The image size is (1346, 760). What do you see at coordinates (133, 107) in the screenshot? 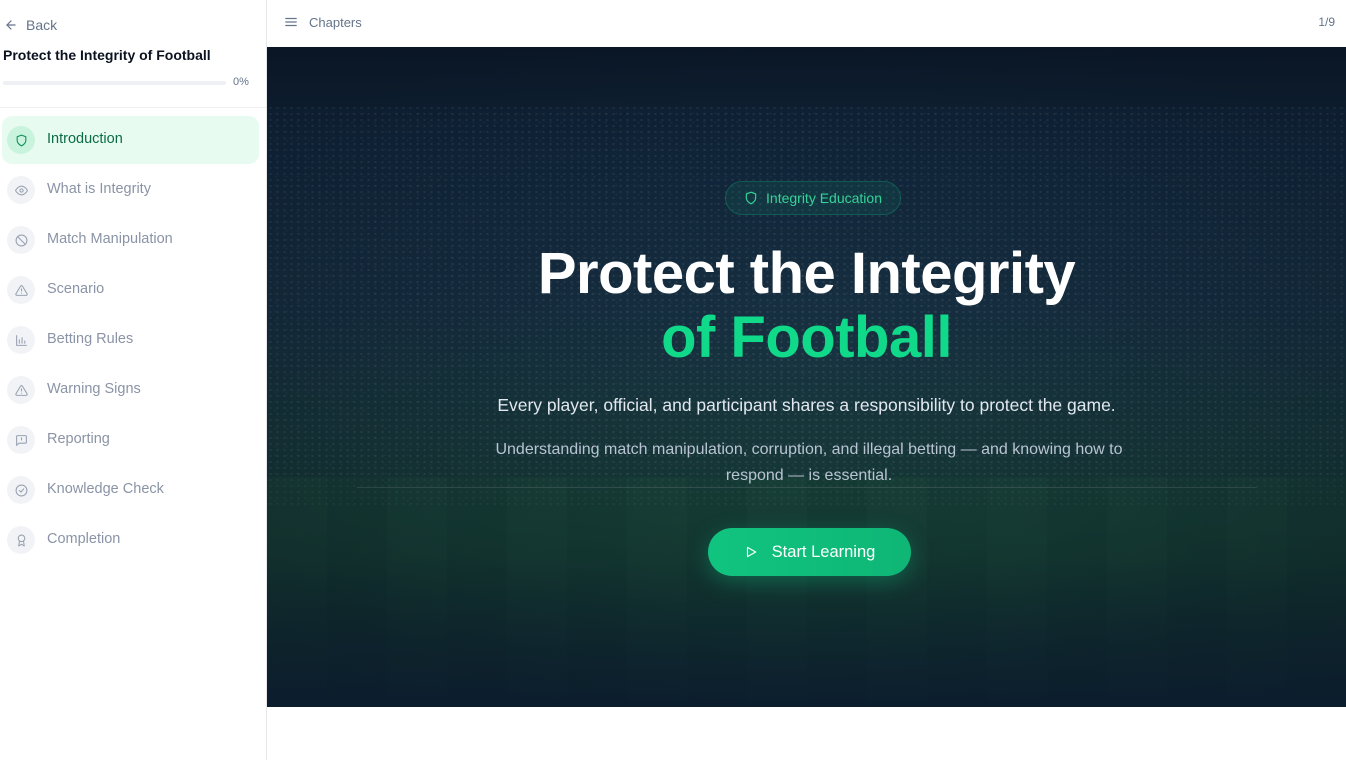
I see `sidebar-divider` at bounding box center [133, 107].